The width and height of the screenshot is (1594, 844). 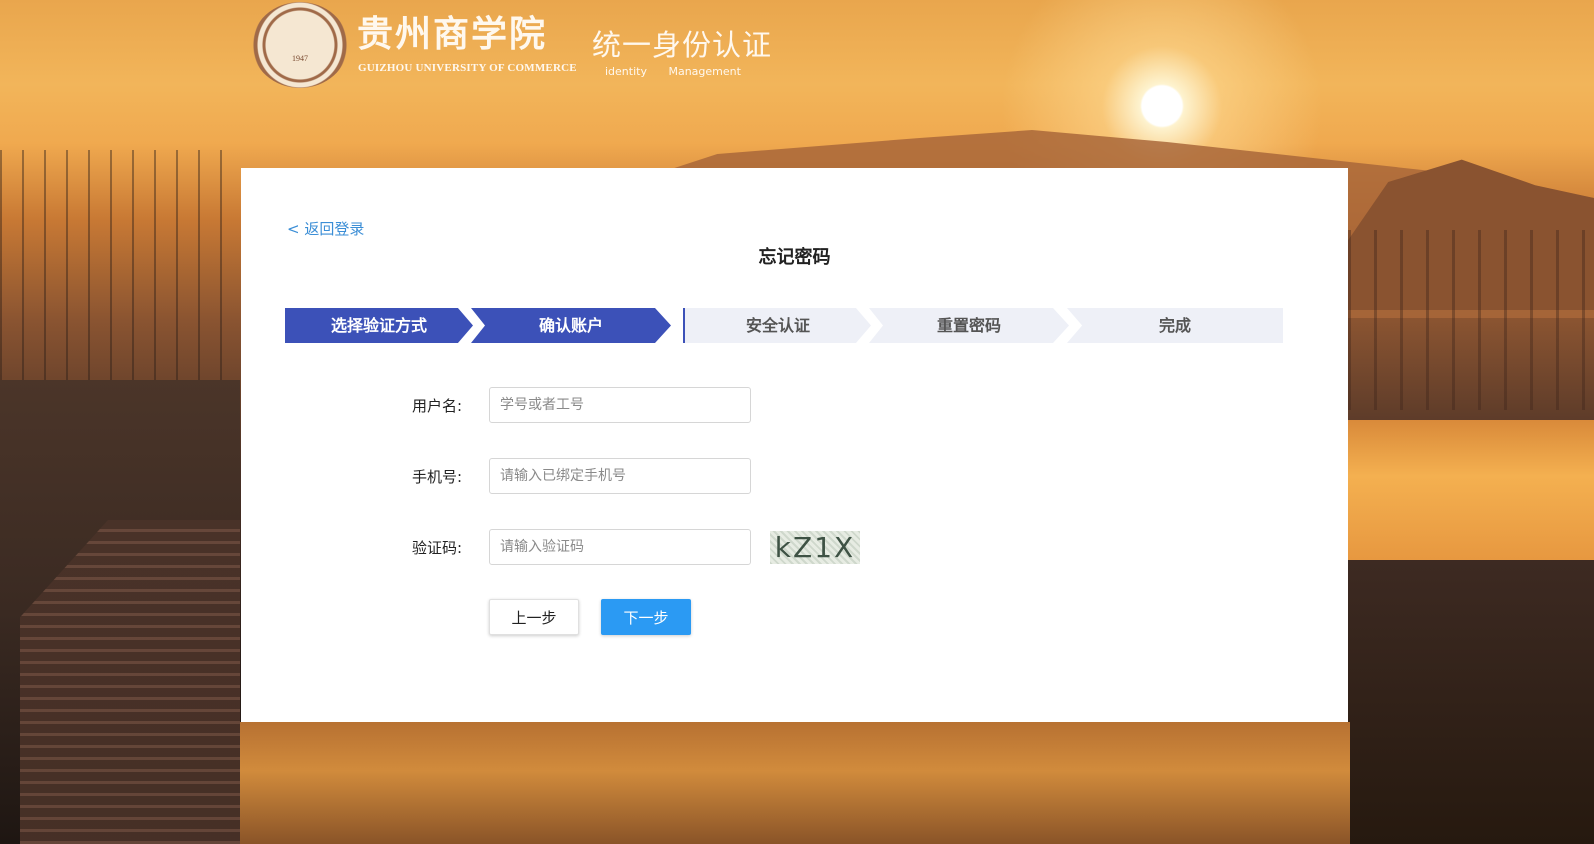 I want to click on seal-year: 1947, so click(x=300, y=58).